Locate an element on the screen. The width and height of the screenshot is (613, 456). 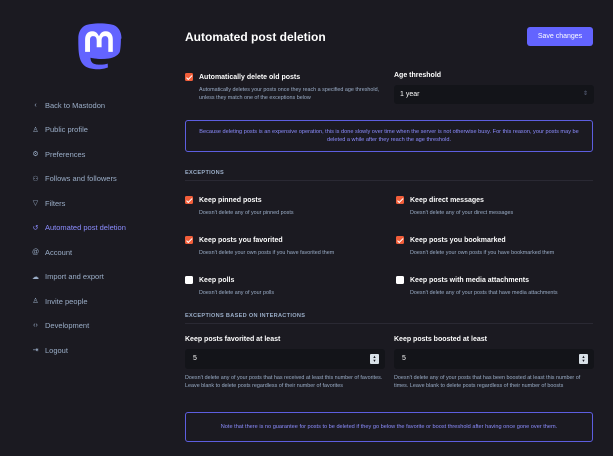
age-threshold-select: 1 year ⇕ is located at coordinates (494, 94).